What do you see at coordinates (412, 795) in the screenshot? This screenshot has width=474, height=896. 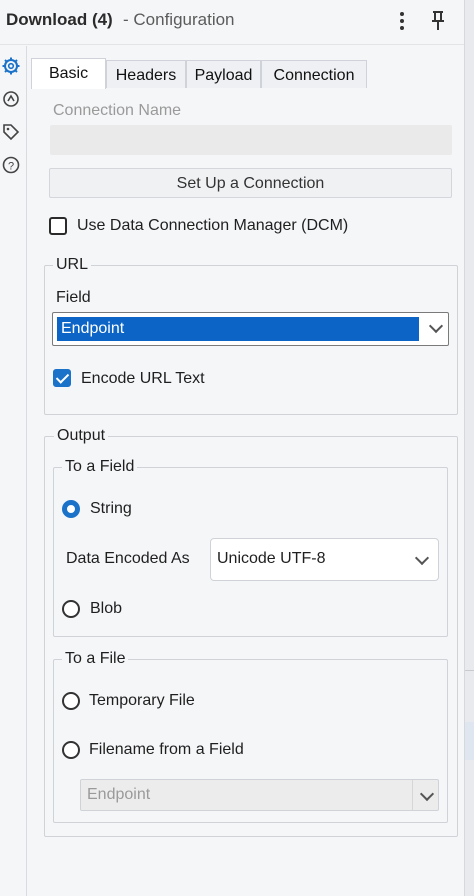 I see `dropdown-divider` at bounding box center [412, 795].